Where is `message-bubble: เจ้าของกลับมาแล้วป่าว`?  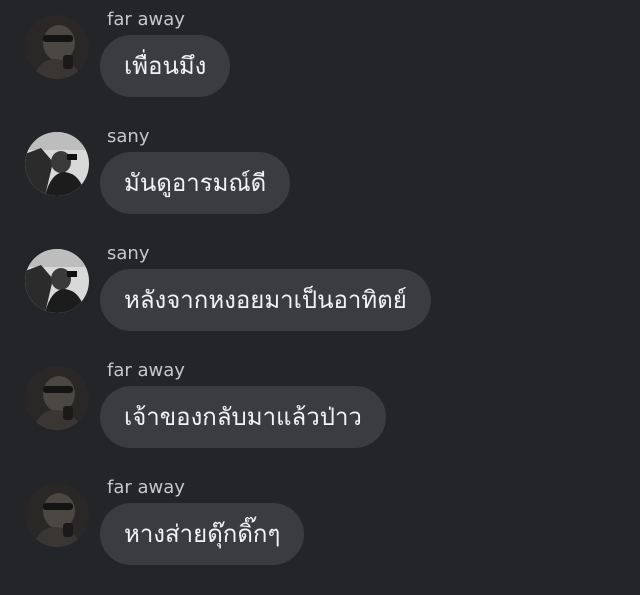 message-bubble: เจ้าของกลับมาแล้วป่าว is located at coordinates (243, 417).